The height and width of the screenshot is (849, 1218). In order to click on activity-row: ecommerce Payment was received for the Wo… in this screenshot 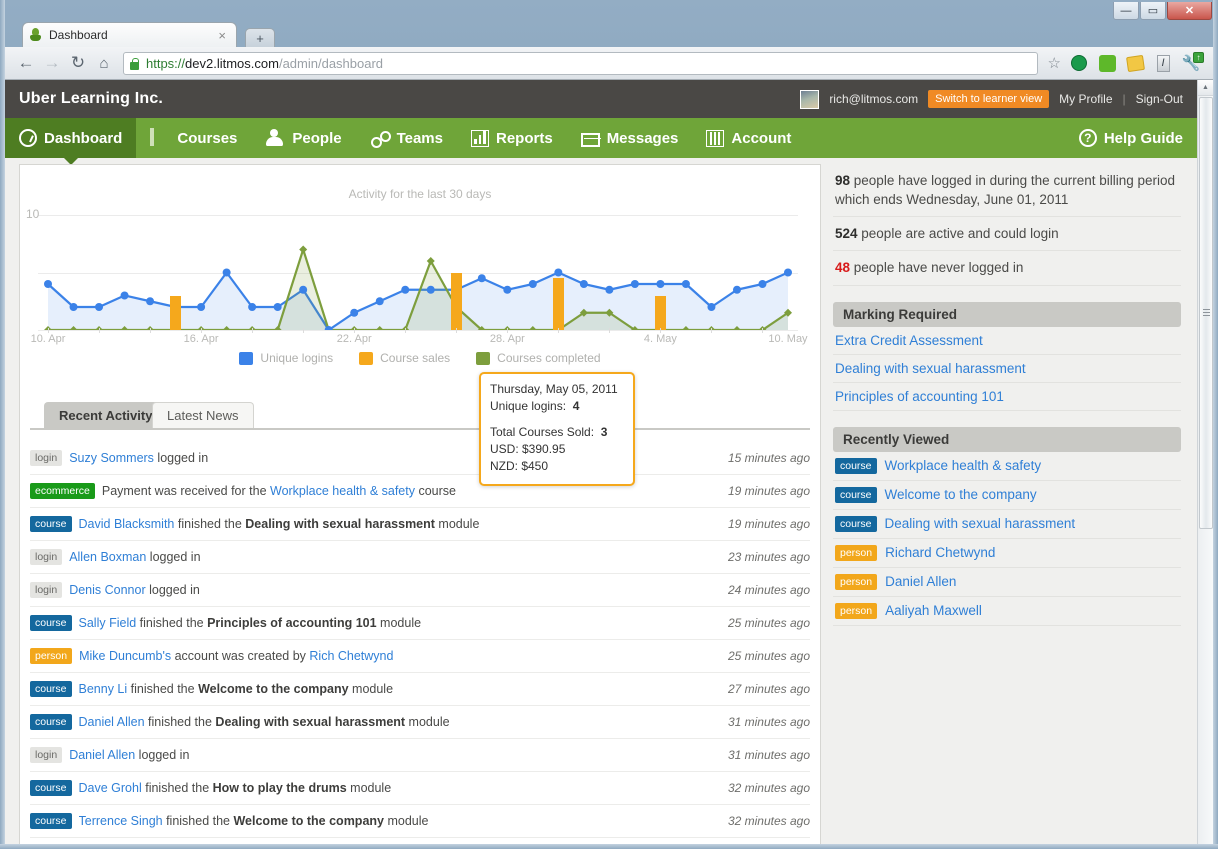, I will do `click(420, 491)`.